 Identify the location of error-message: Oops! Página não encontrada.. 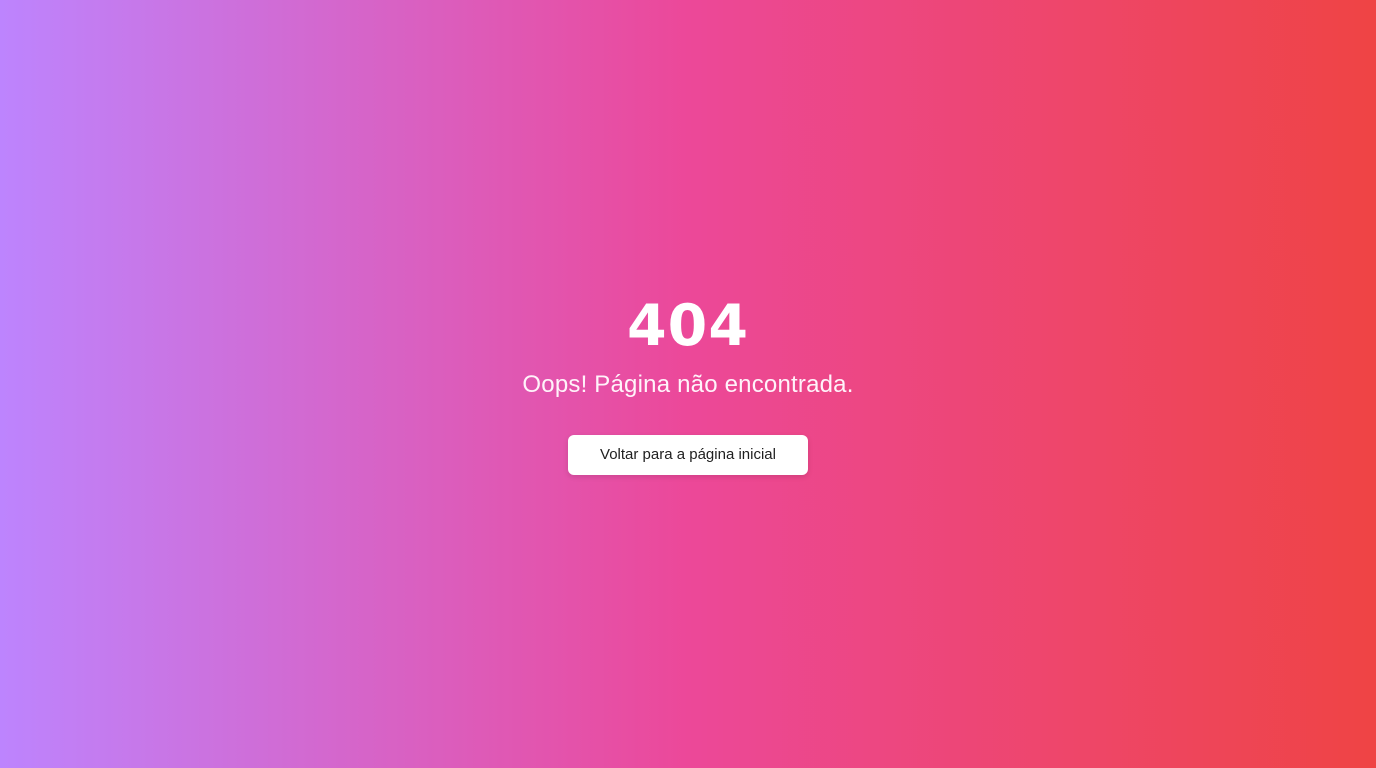
(688, 384).